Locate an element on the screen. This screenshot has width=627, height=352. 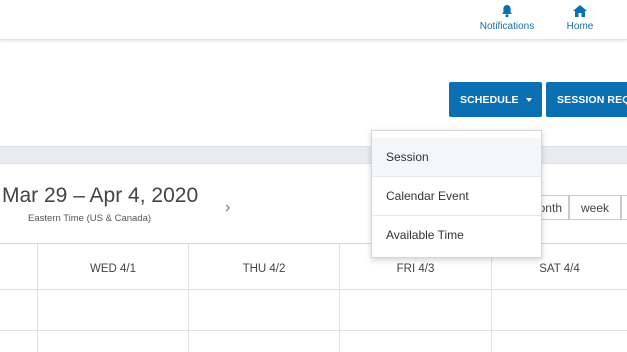
menu-item-calendar-event-label: Calendar Event is located at coordinates (427, 196).